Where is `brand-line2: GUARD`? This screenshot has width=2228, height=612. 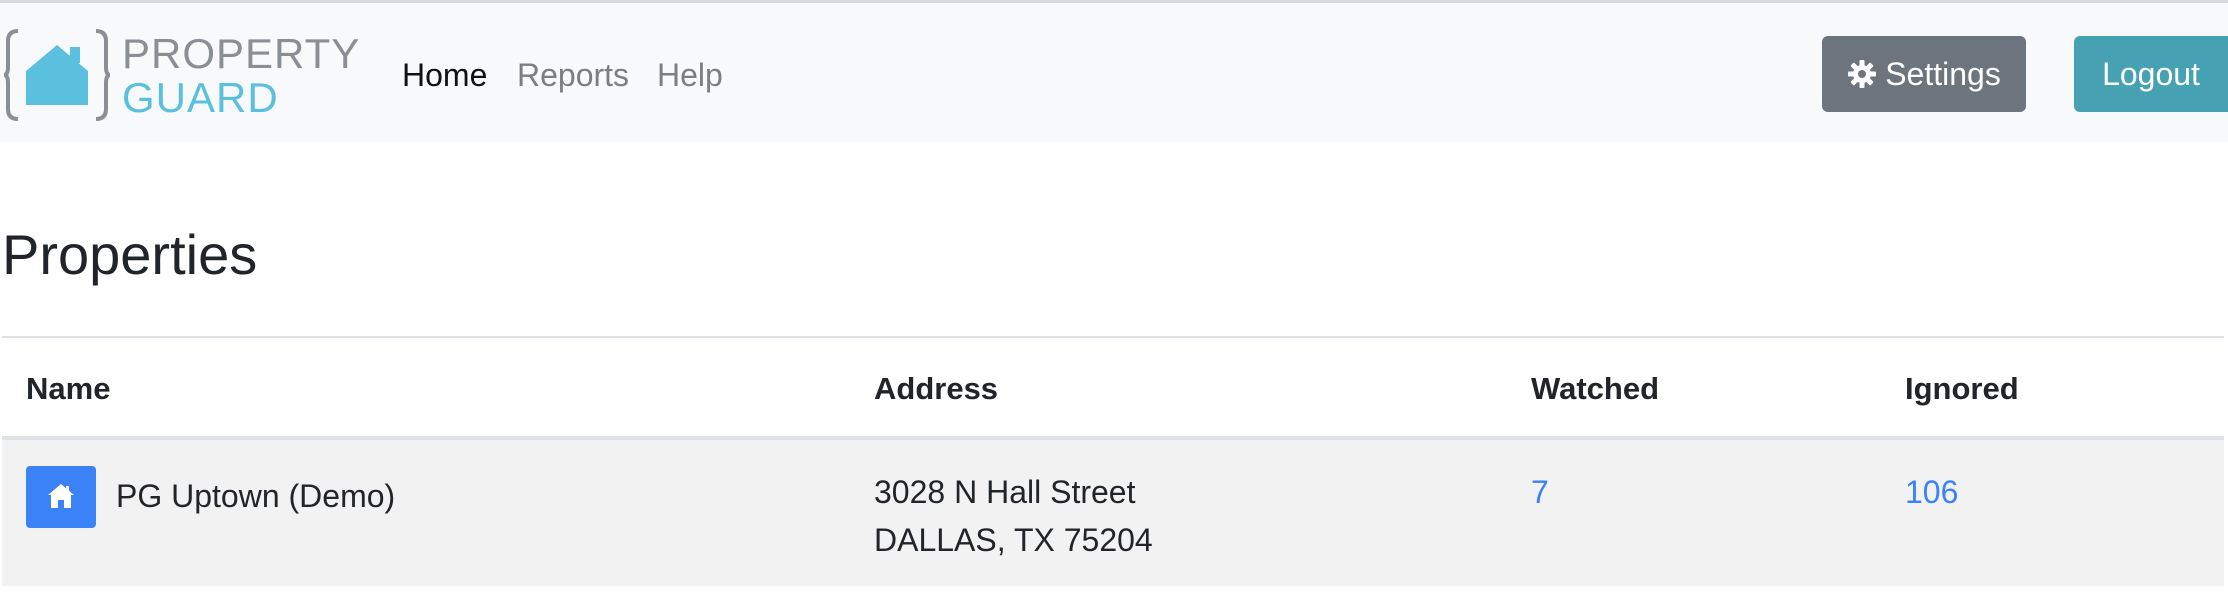
brand-line2: GUARD is located at coordinates (200, 97).